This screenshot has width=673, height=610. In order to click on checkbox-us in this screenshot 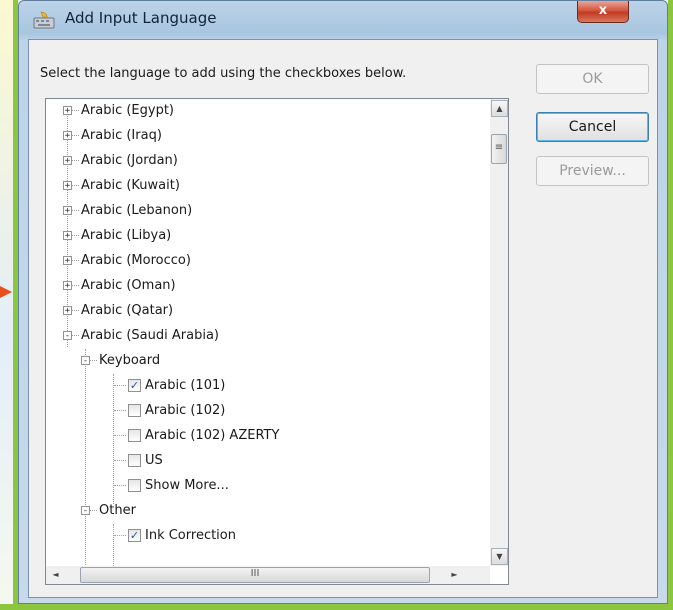, I will do `click(134, 460)`.